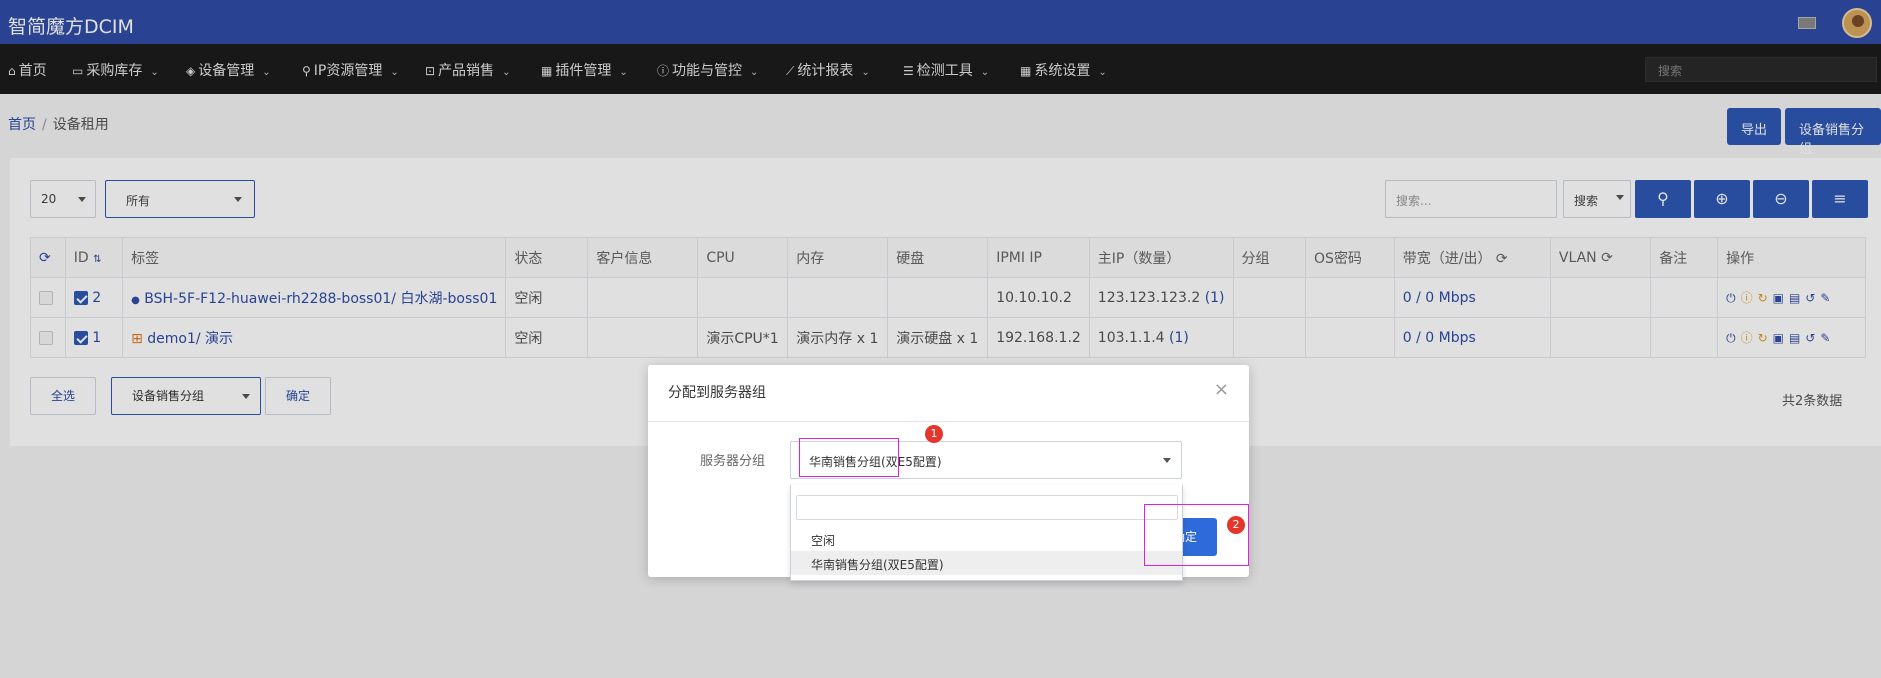  What do you see at coordinates (717, 393) in the screenshot?
I see `modal-title: 分配到服务器组` at bounding box center [717, 393].